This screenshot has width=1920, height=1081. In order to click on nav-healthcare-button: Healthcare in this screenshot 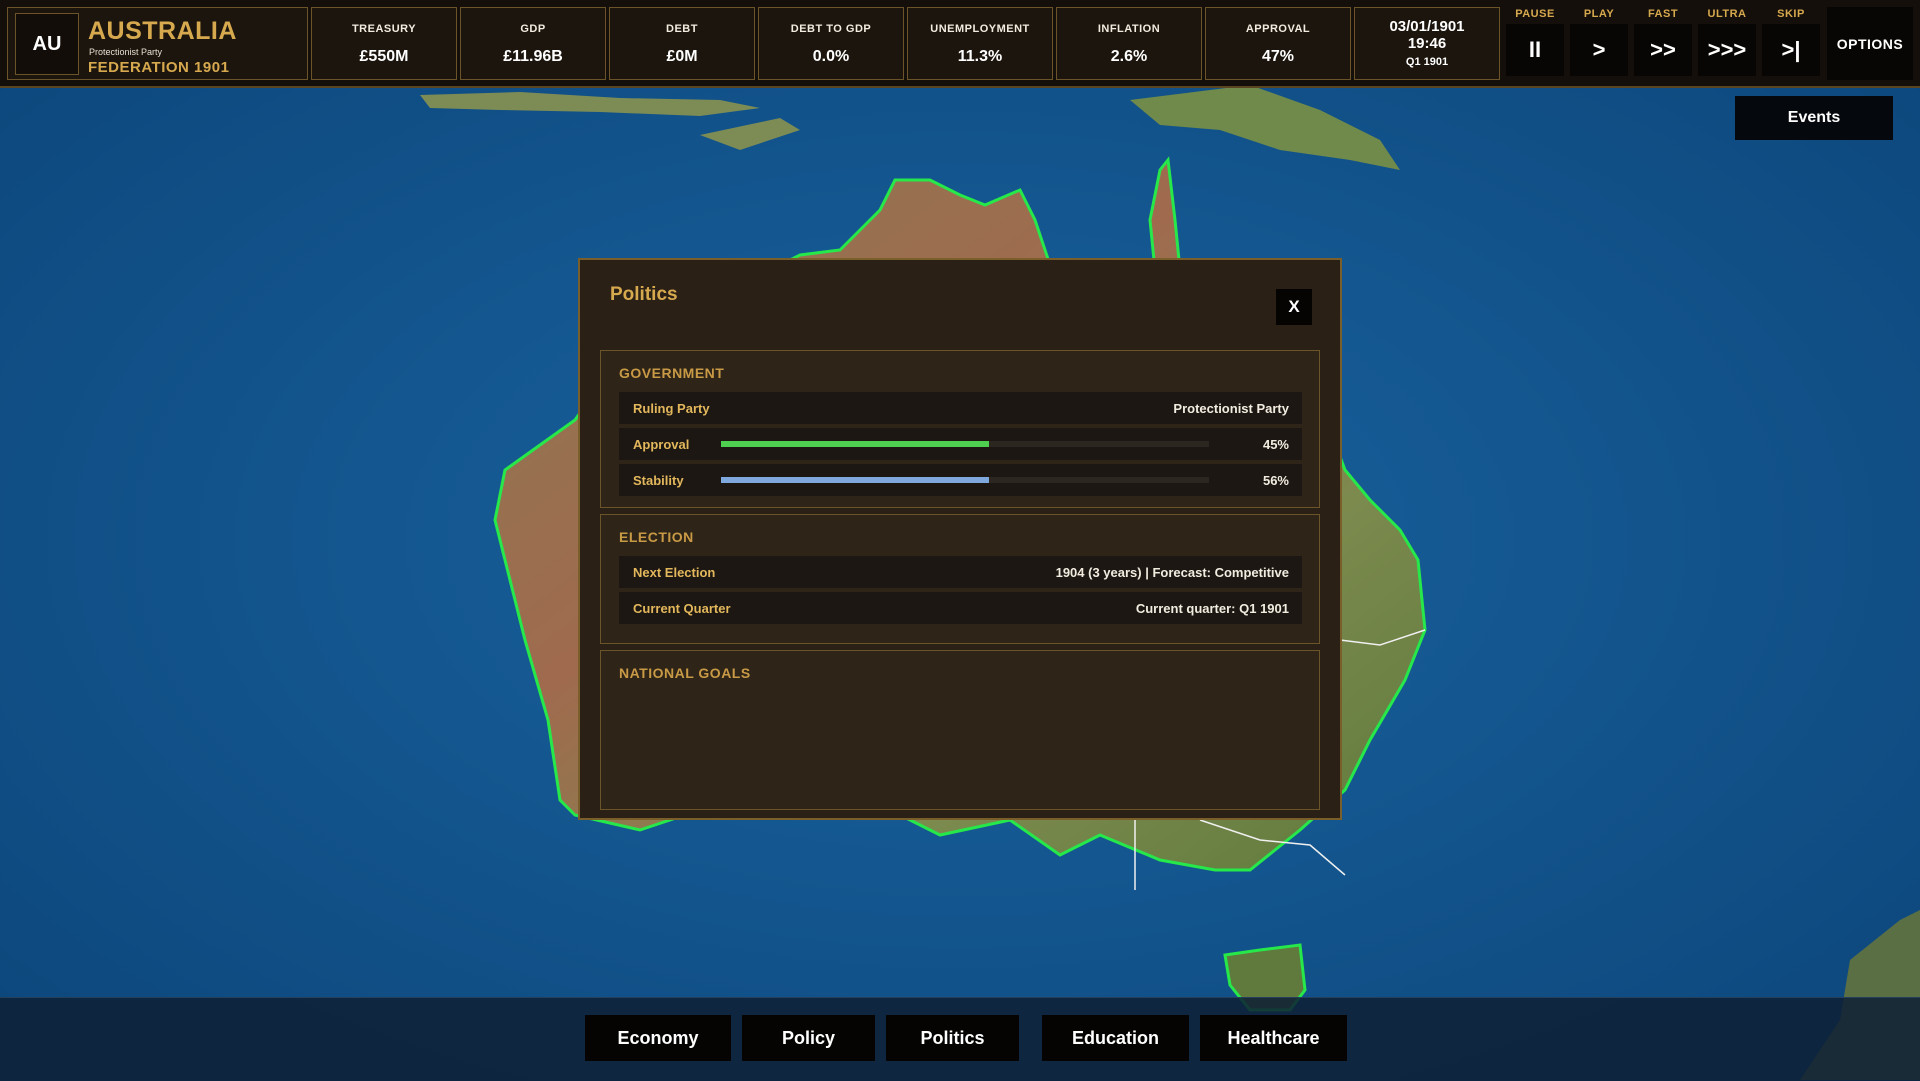, I will do `click(1273, 1038)`.